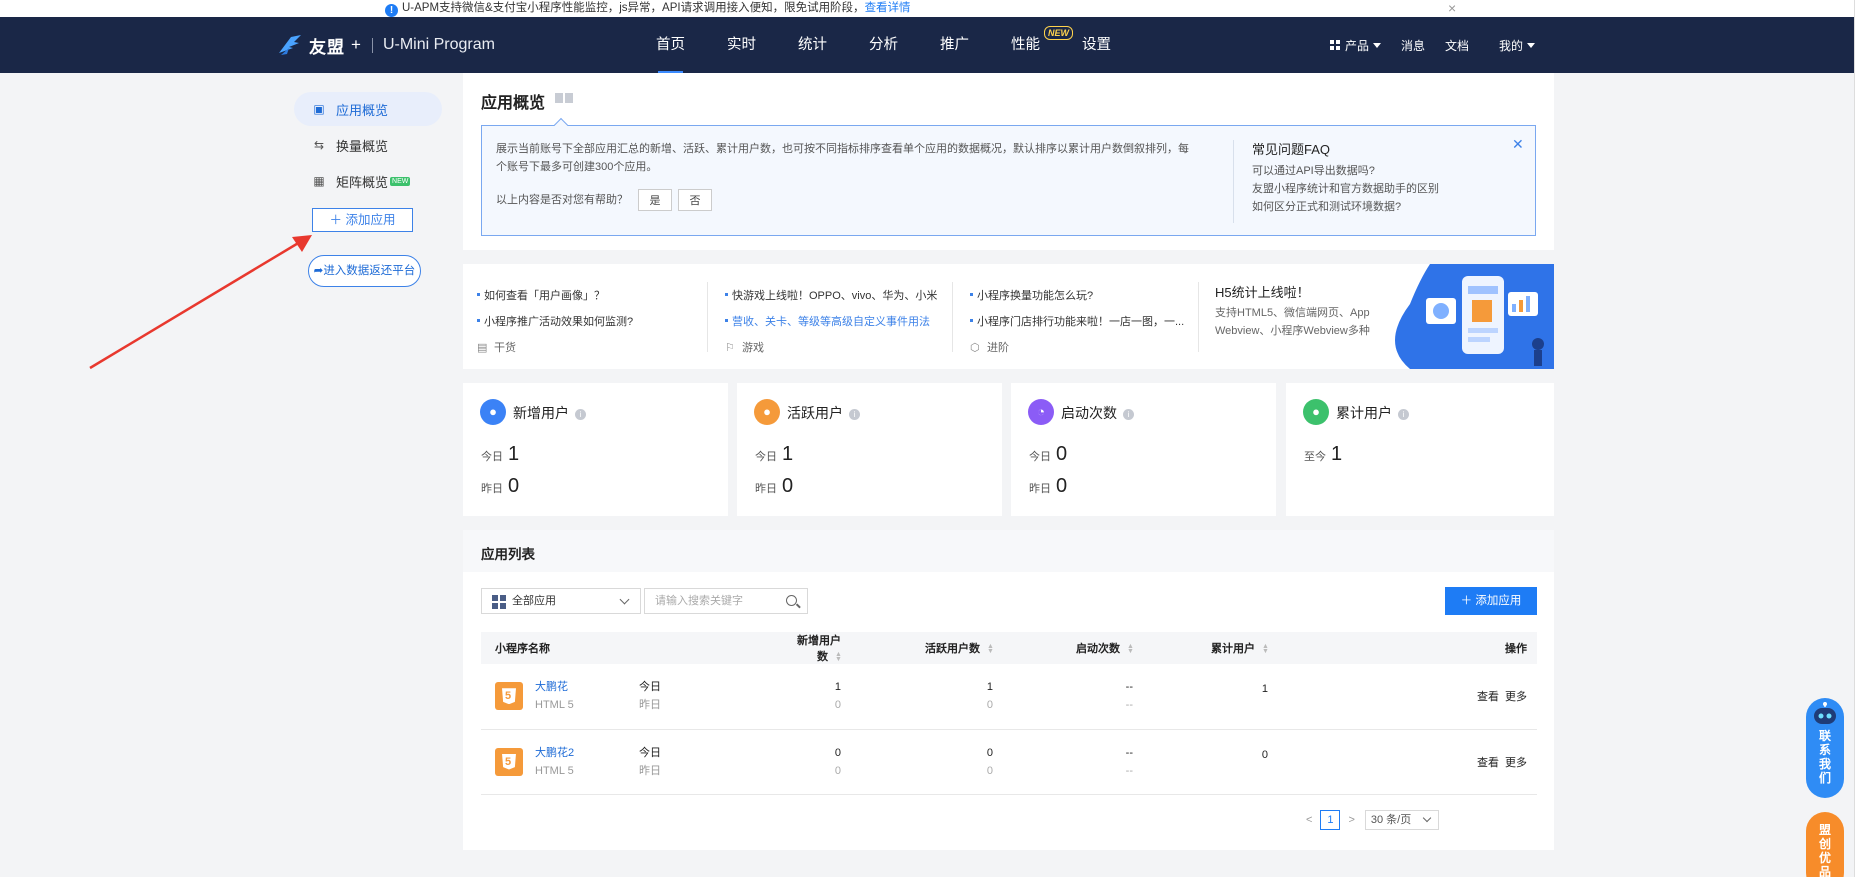 The width and height of the screenshot is (1861, 877). I want to click on stat-card-total-users: ● 累计用户 i 至今 1, so click(1420, 449).